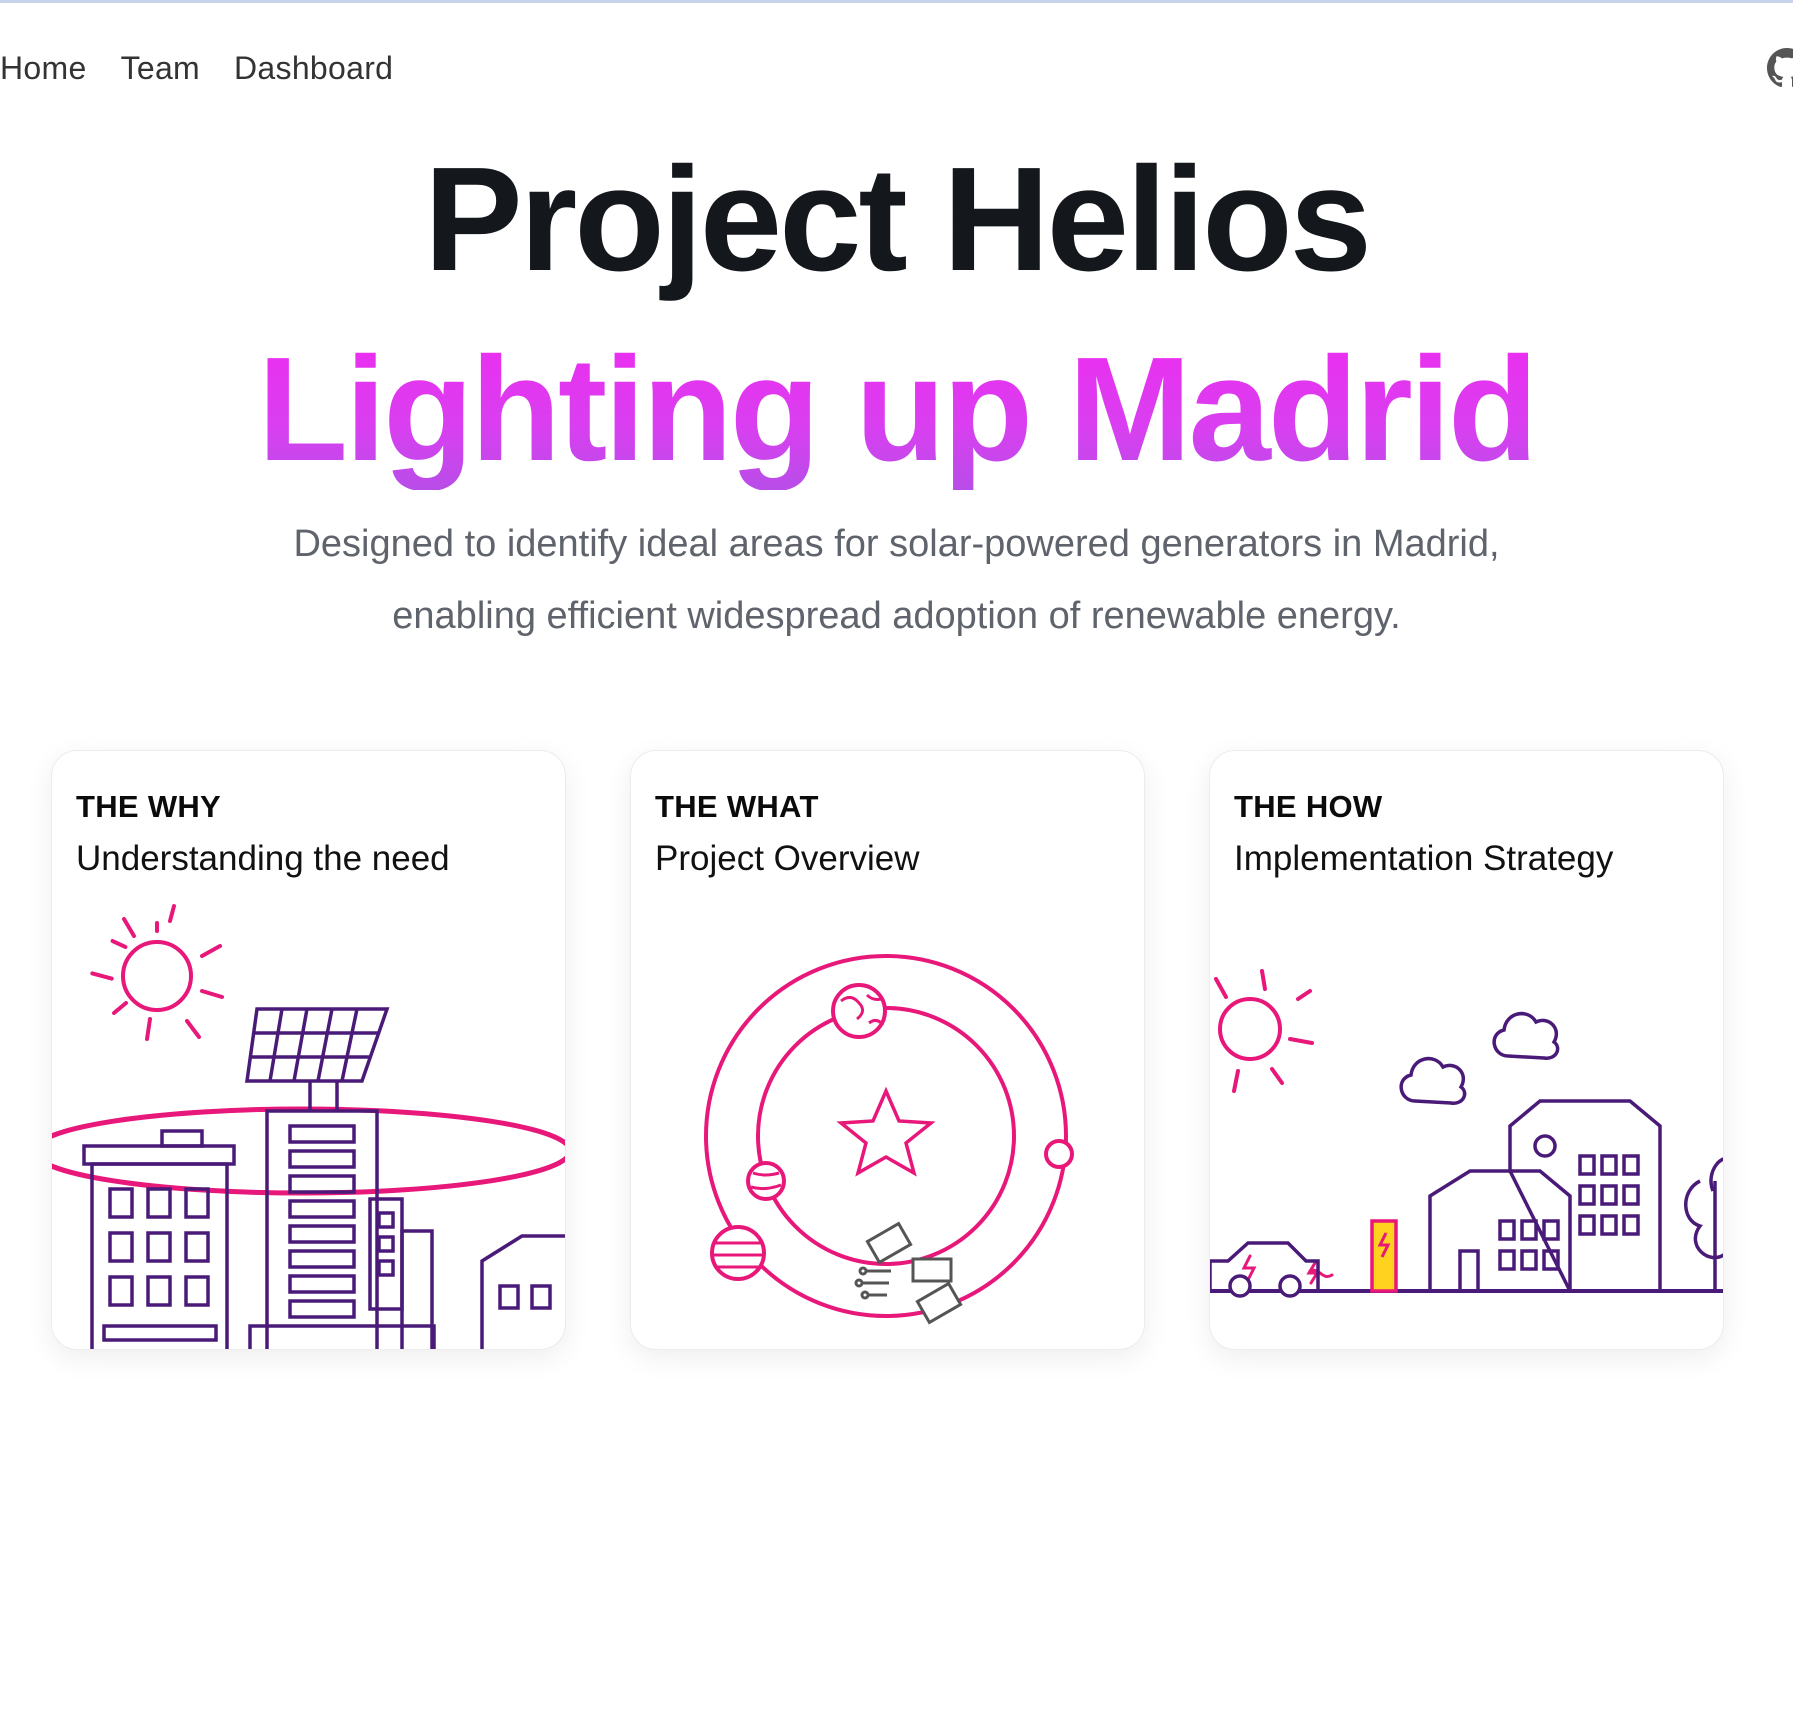 The height and width of the screenshot is (1726, 1793). I want to click on page-title: Project Helios, so click(897, 219).